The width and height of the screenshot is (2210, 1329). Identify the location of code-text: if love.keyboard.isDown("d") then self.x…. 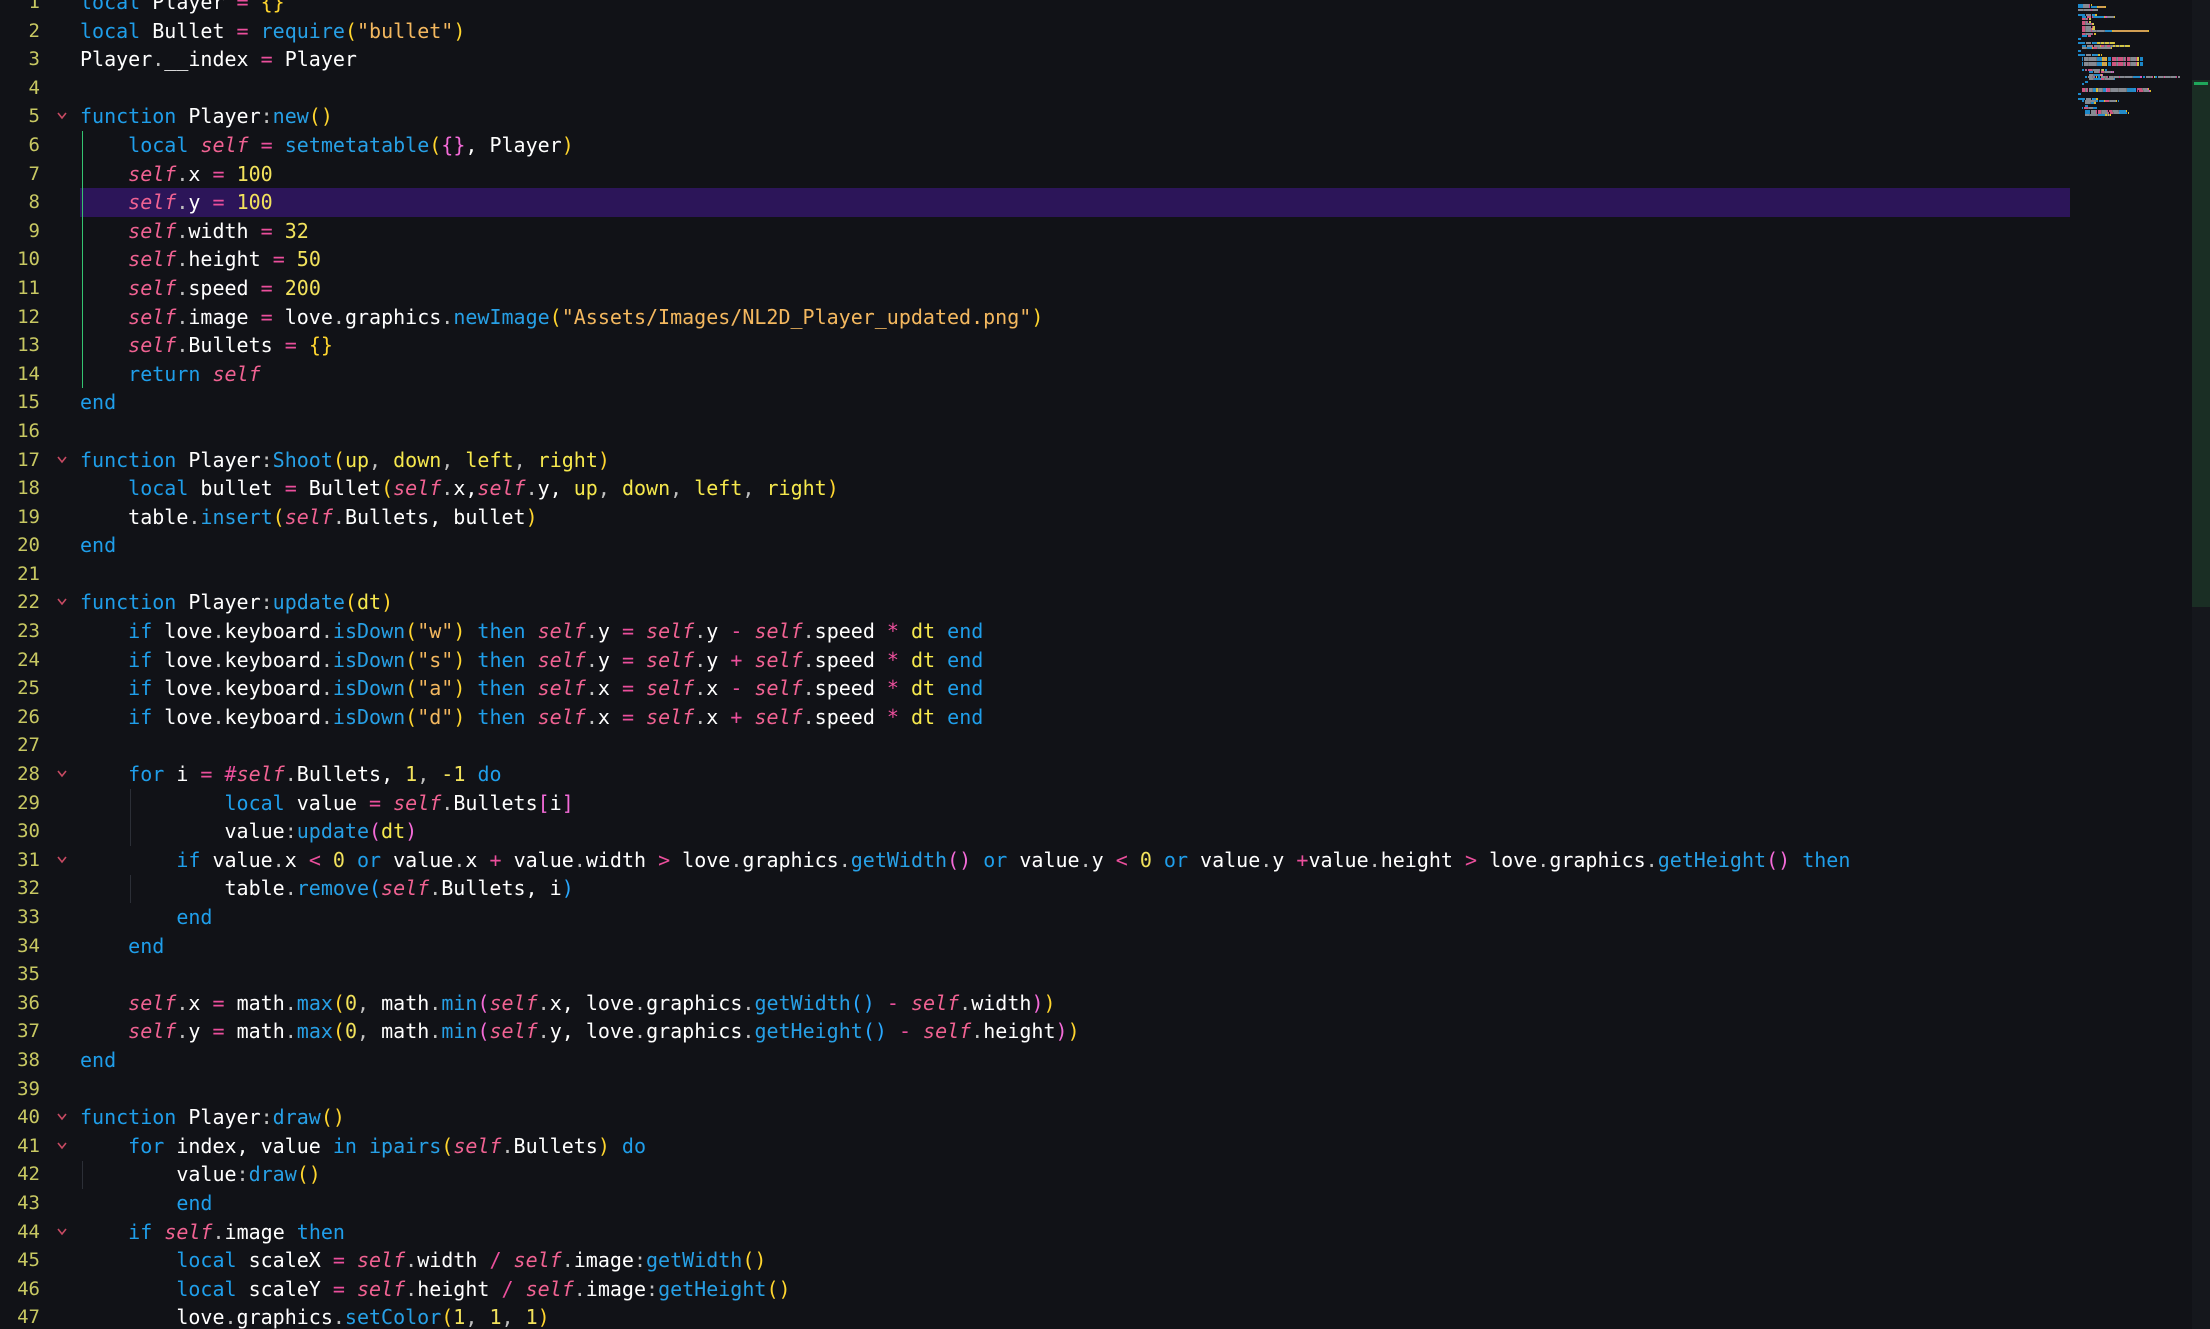
(531, 717).